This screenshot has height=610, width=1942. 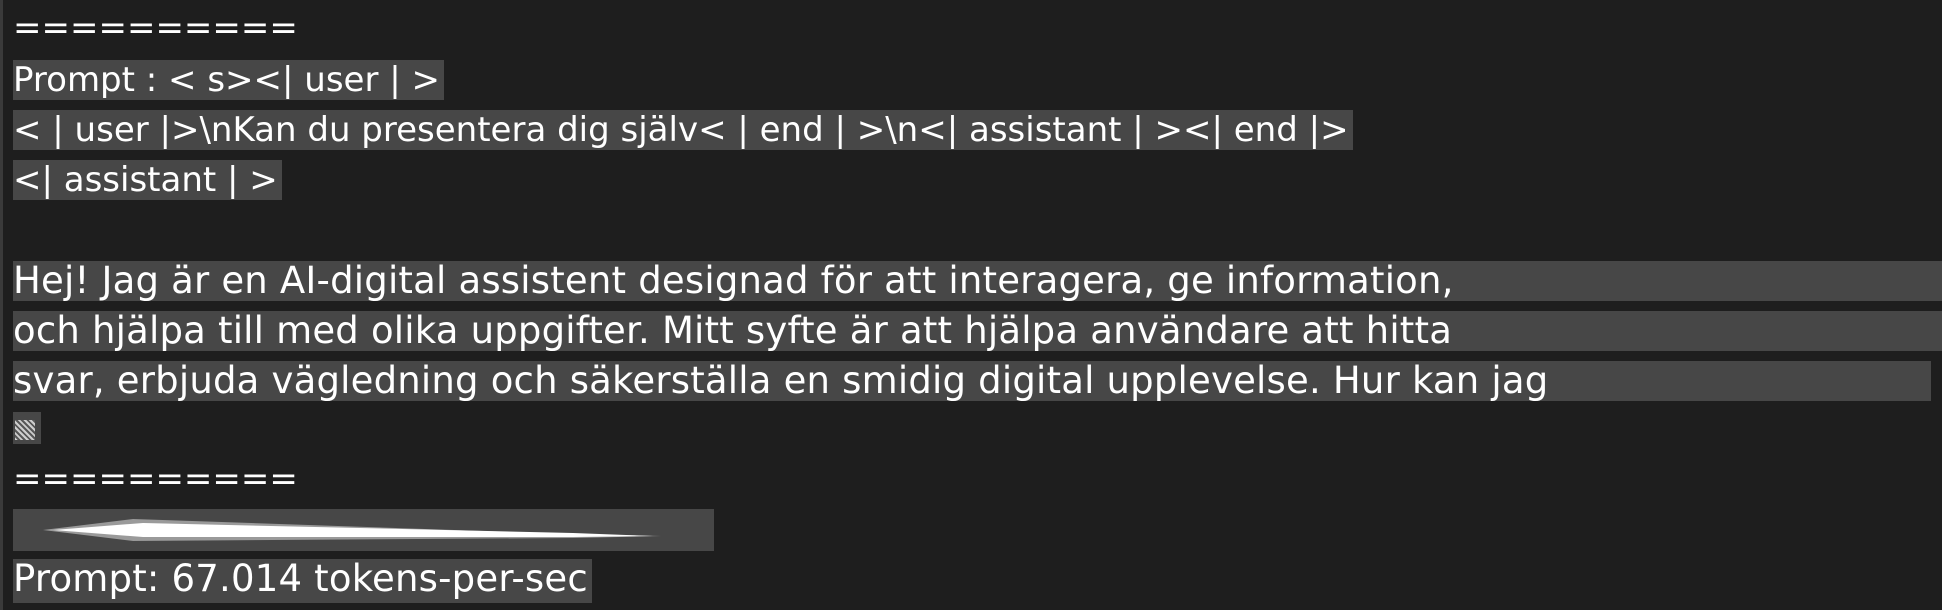 I want to click on tokens-per-sec-line: Prompt: 67.014 tokens-per-sec, so click(x=302, y=581).